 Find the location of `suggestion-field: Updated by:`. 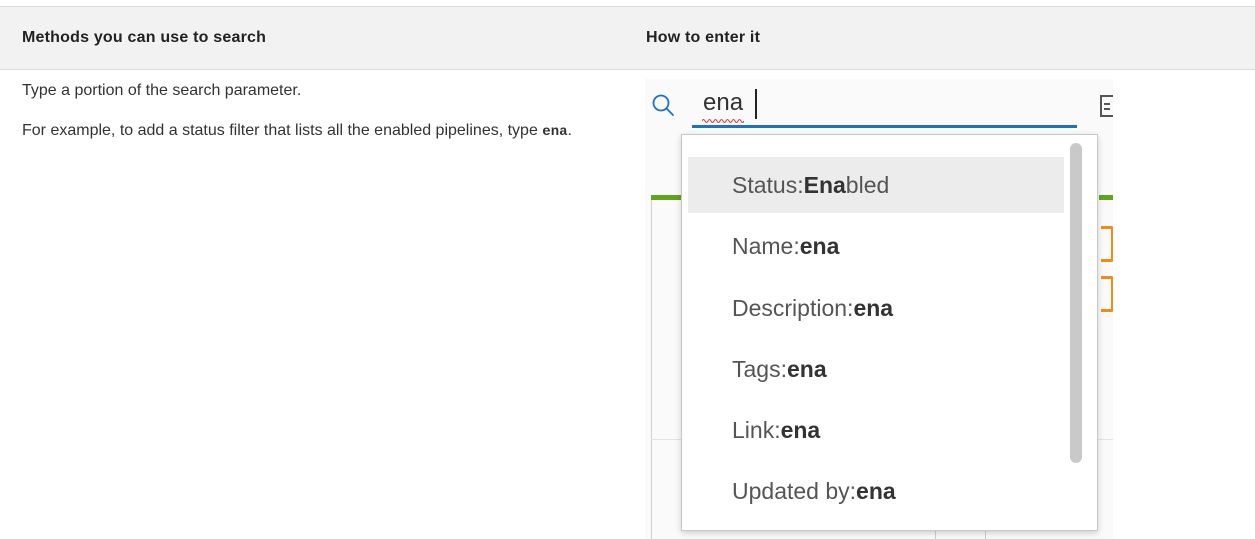

suggestion-field: Updated by: is located at coordinates (794, 491).